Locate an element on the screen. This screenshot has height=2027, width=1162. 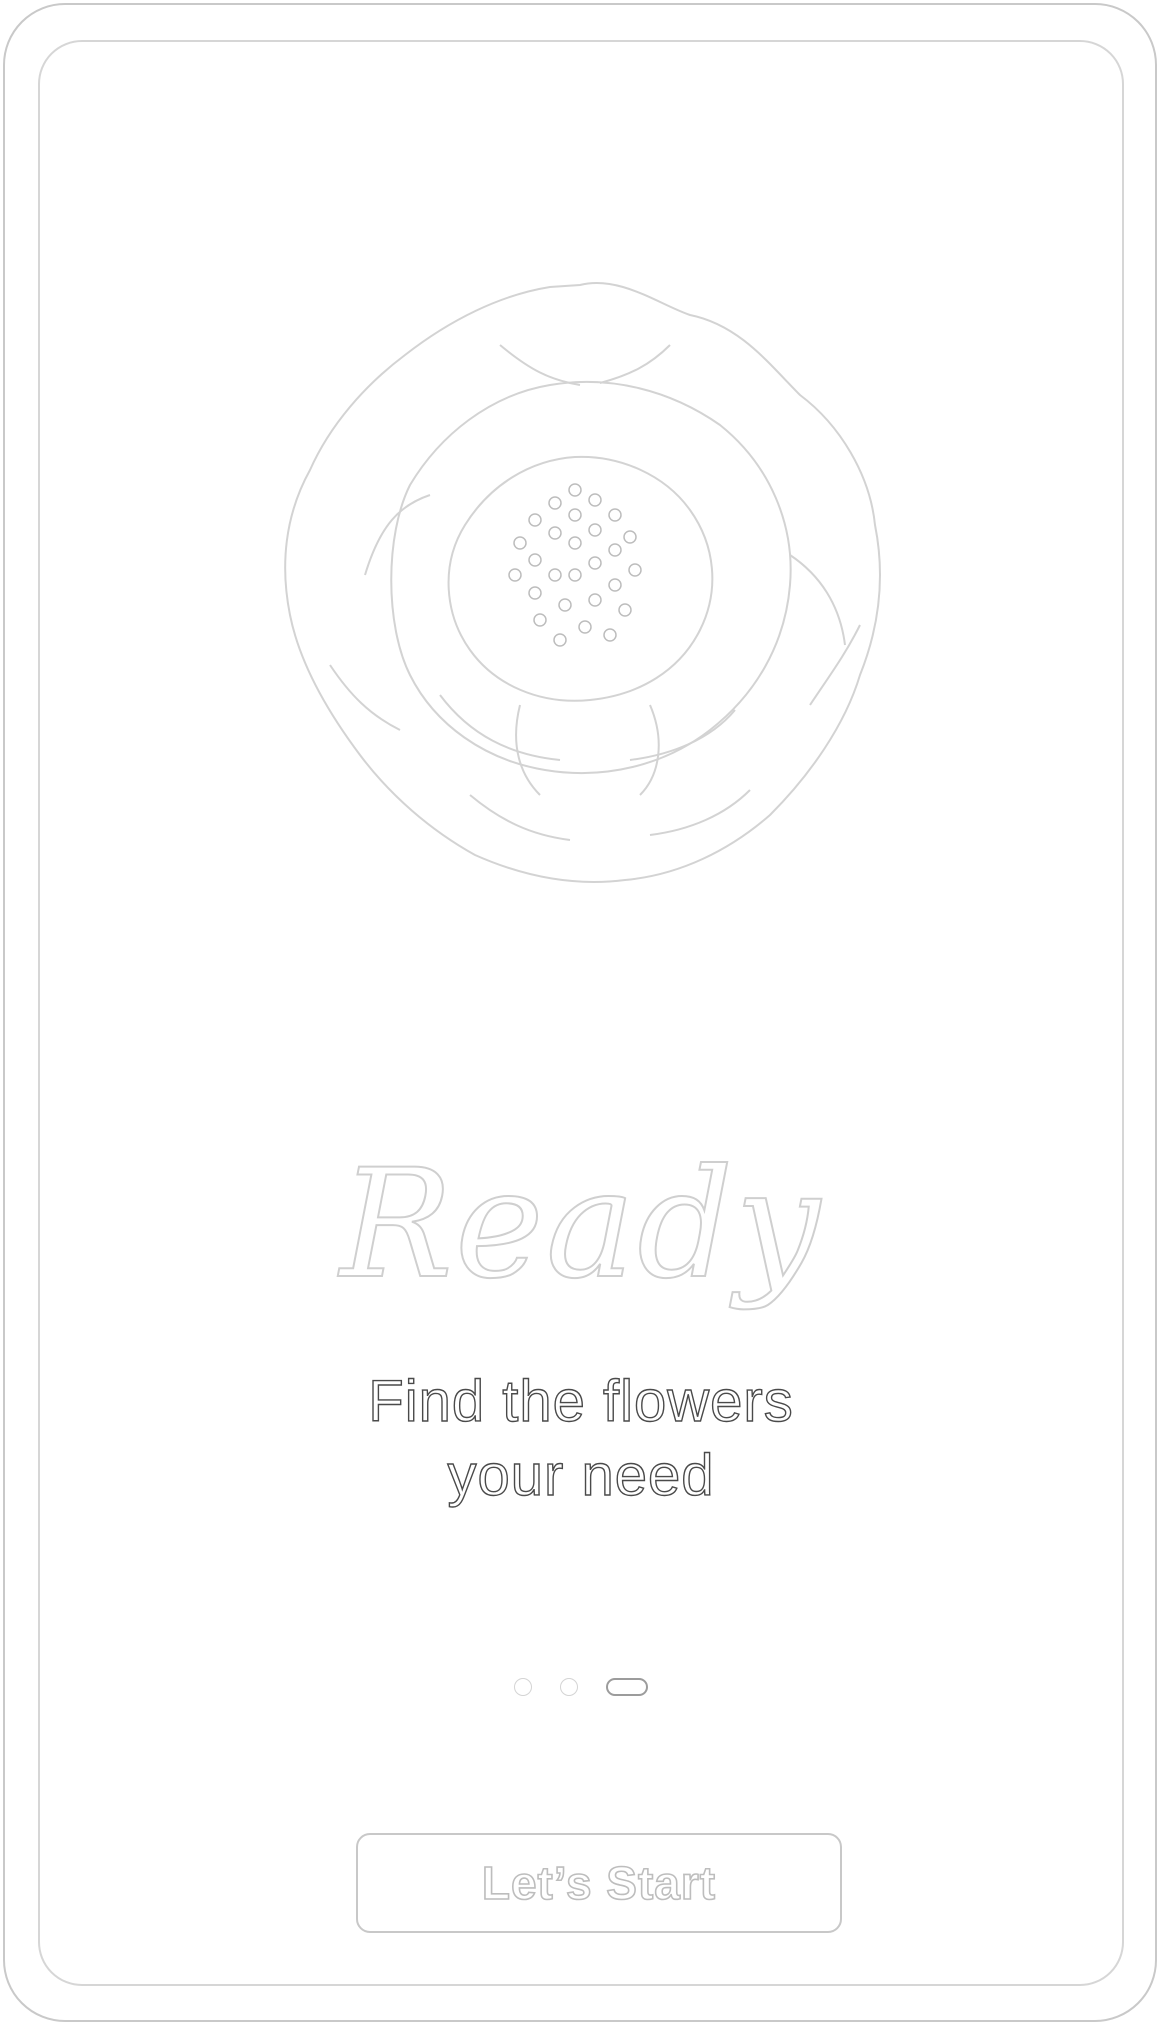
lets-start-label: Let’s Start is located at coordinates (599, 1883).